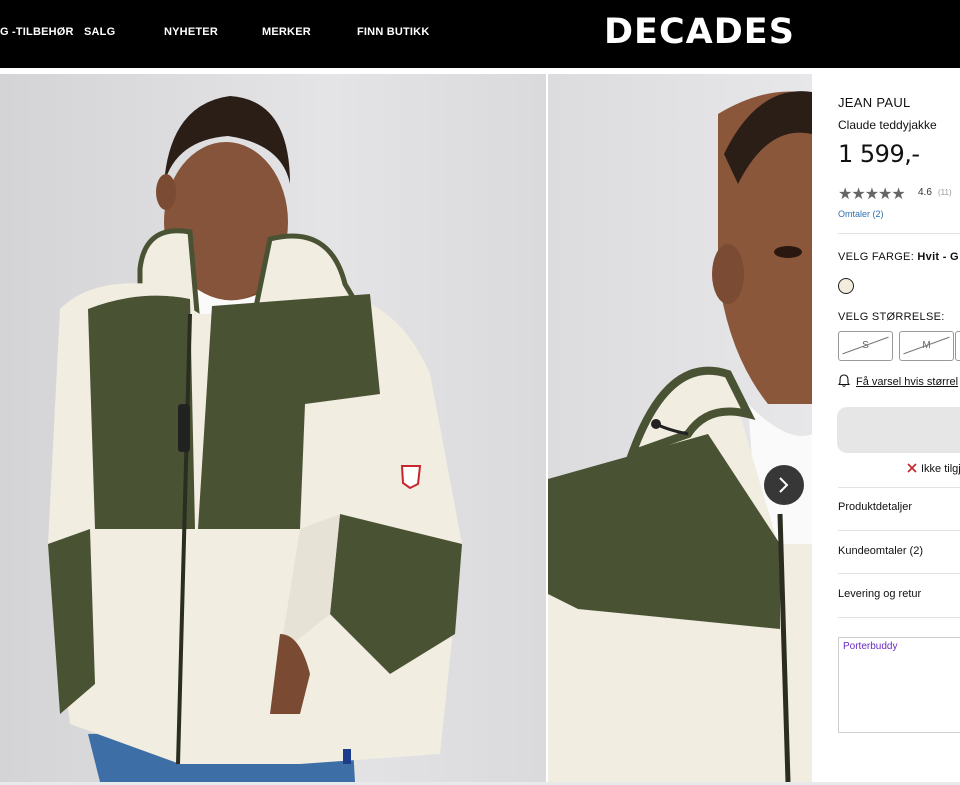 This screenshot has height=785, width=960. Describe the element at coordinates (876, 257) in the screenshot. I see `color-label-text: VELG FARGE:` at that location.